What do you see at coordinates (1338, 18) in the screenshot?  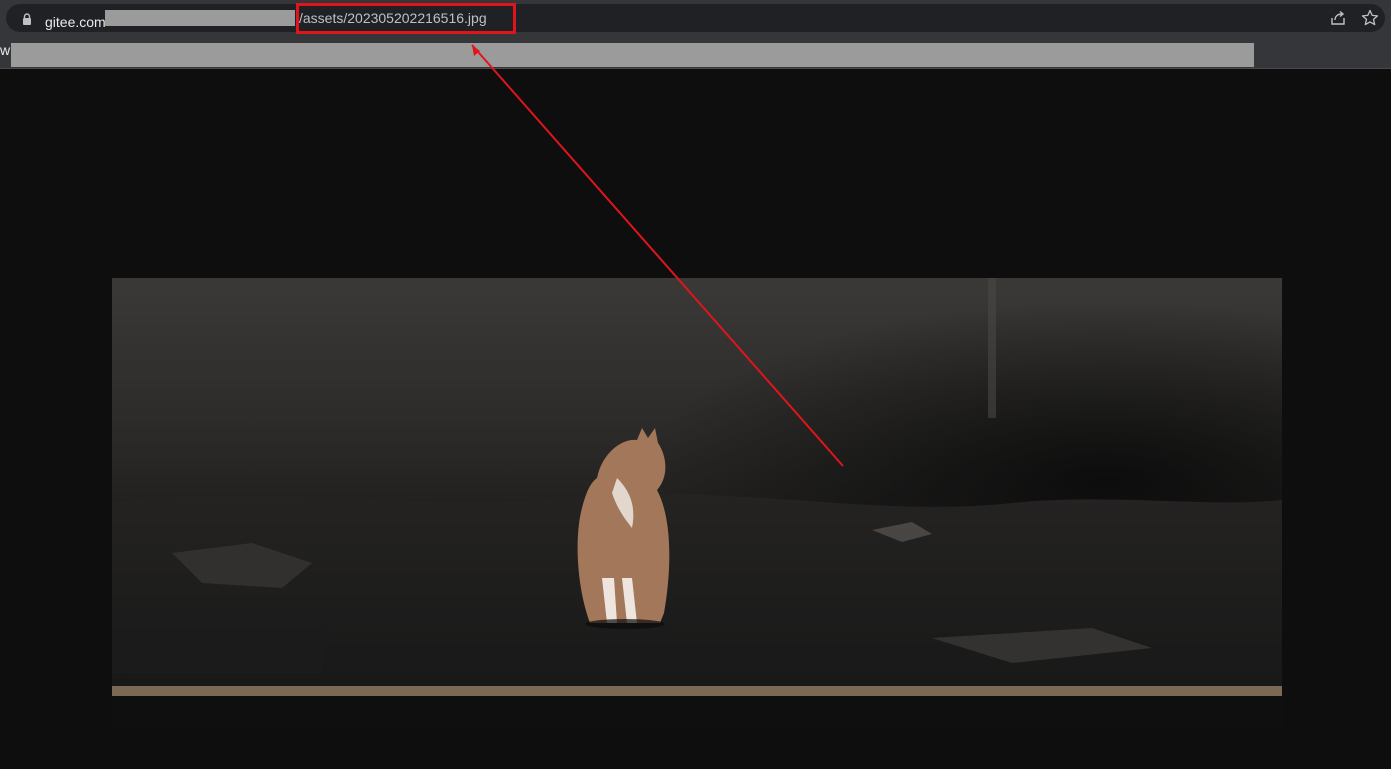 I see `share-icon` at bounding box center [1338, 18].